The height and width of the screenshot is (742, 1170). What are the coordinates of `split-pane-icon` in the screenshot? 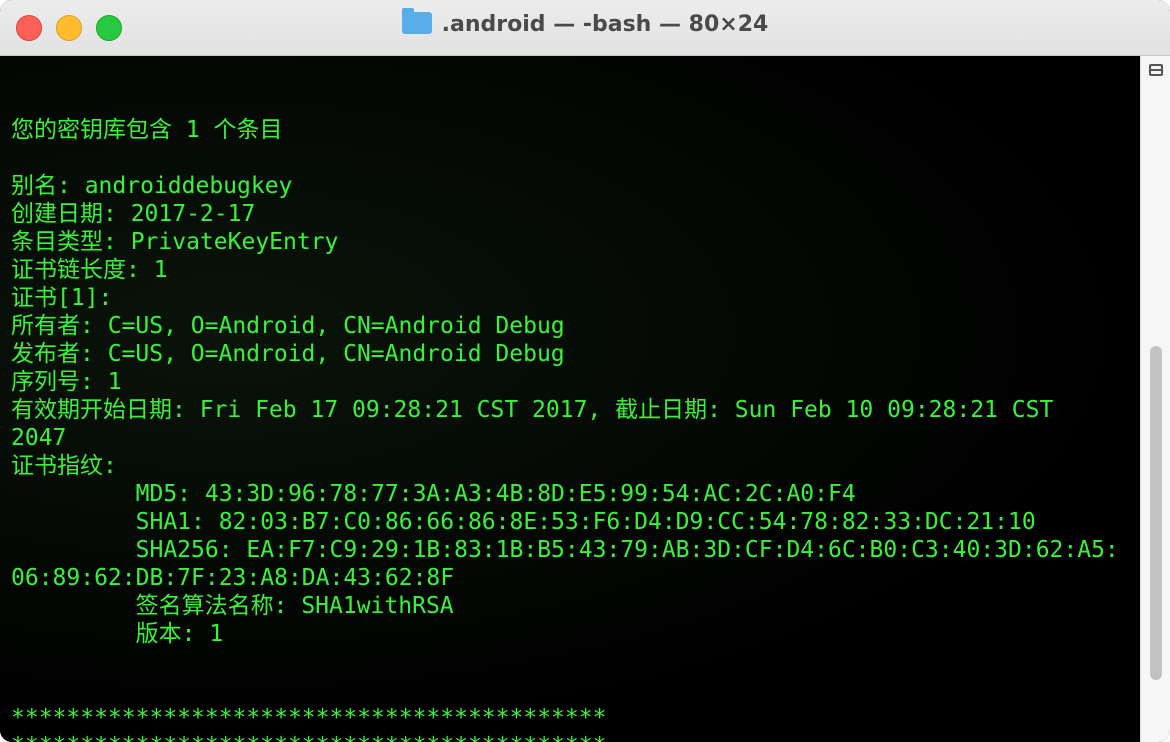 It's located at (1156, 70).